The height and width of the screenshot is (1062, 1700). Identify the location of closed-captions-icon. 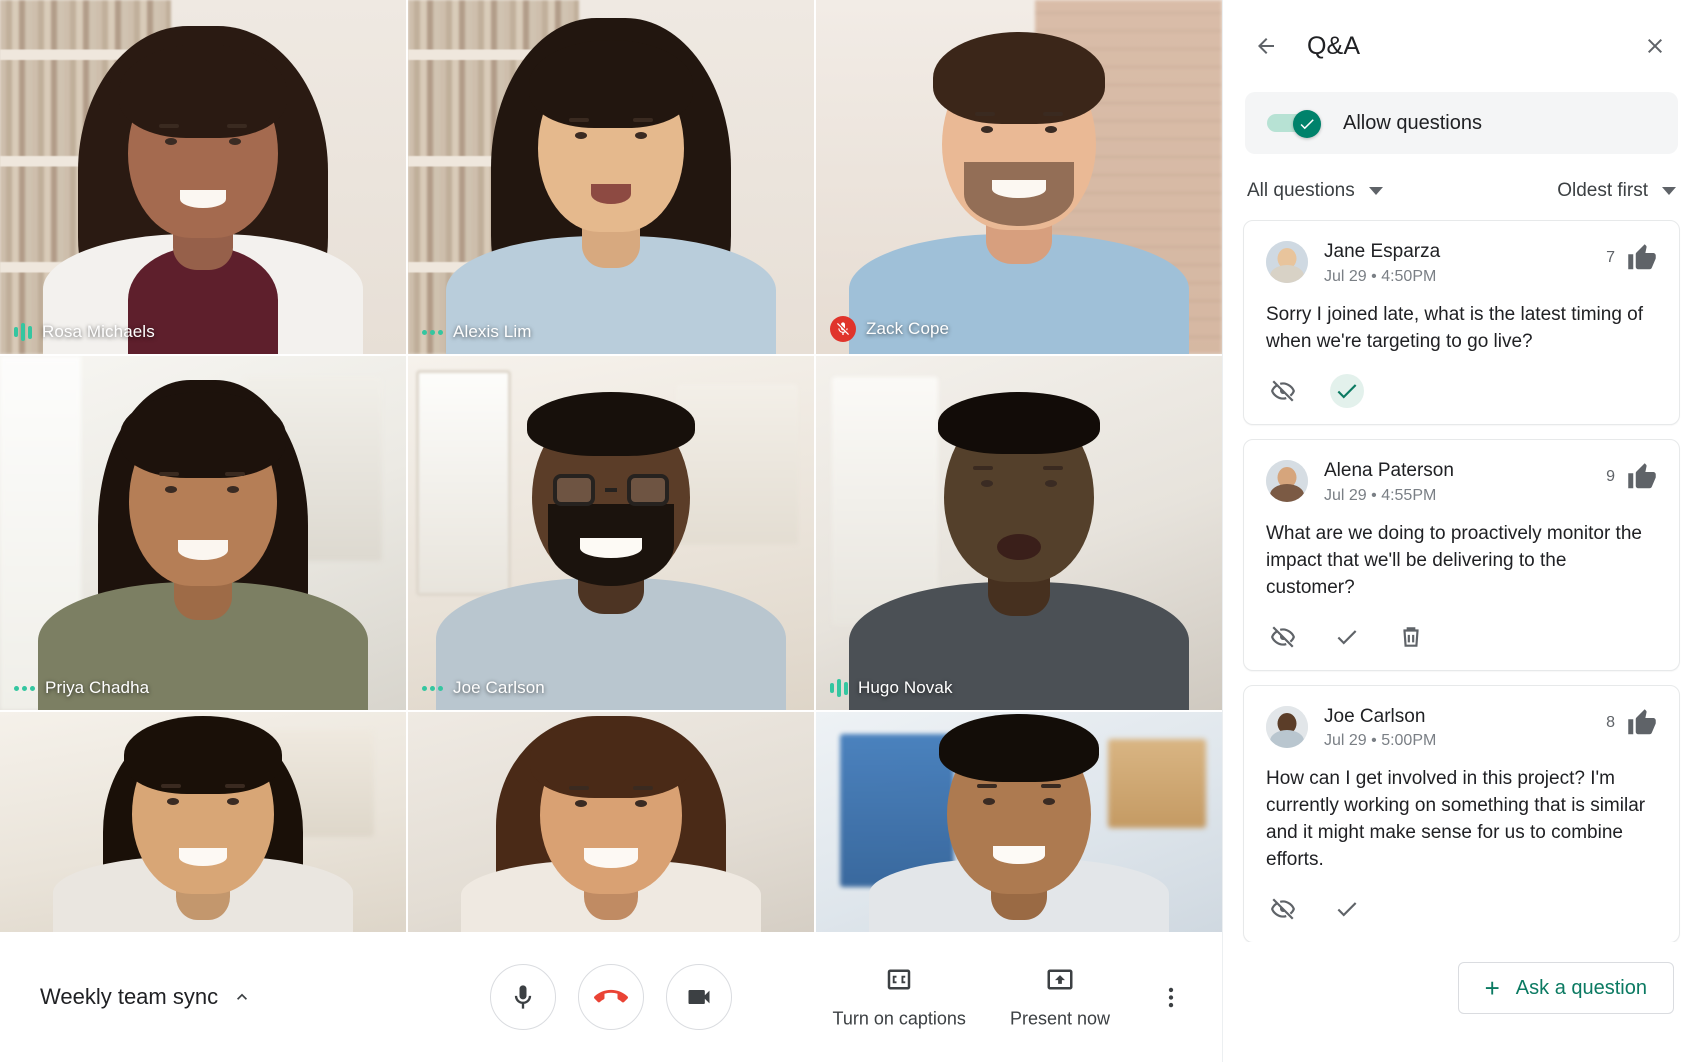
(899, 982).